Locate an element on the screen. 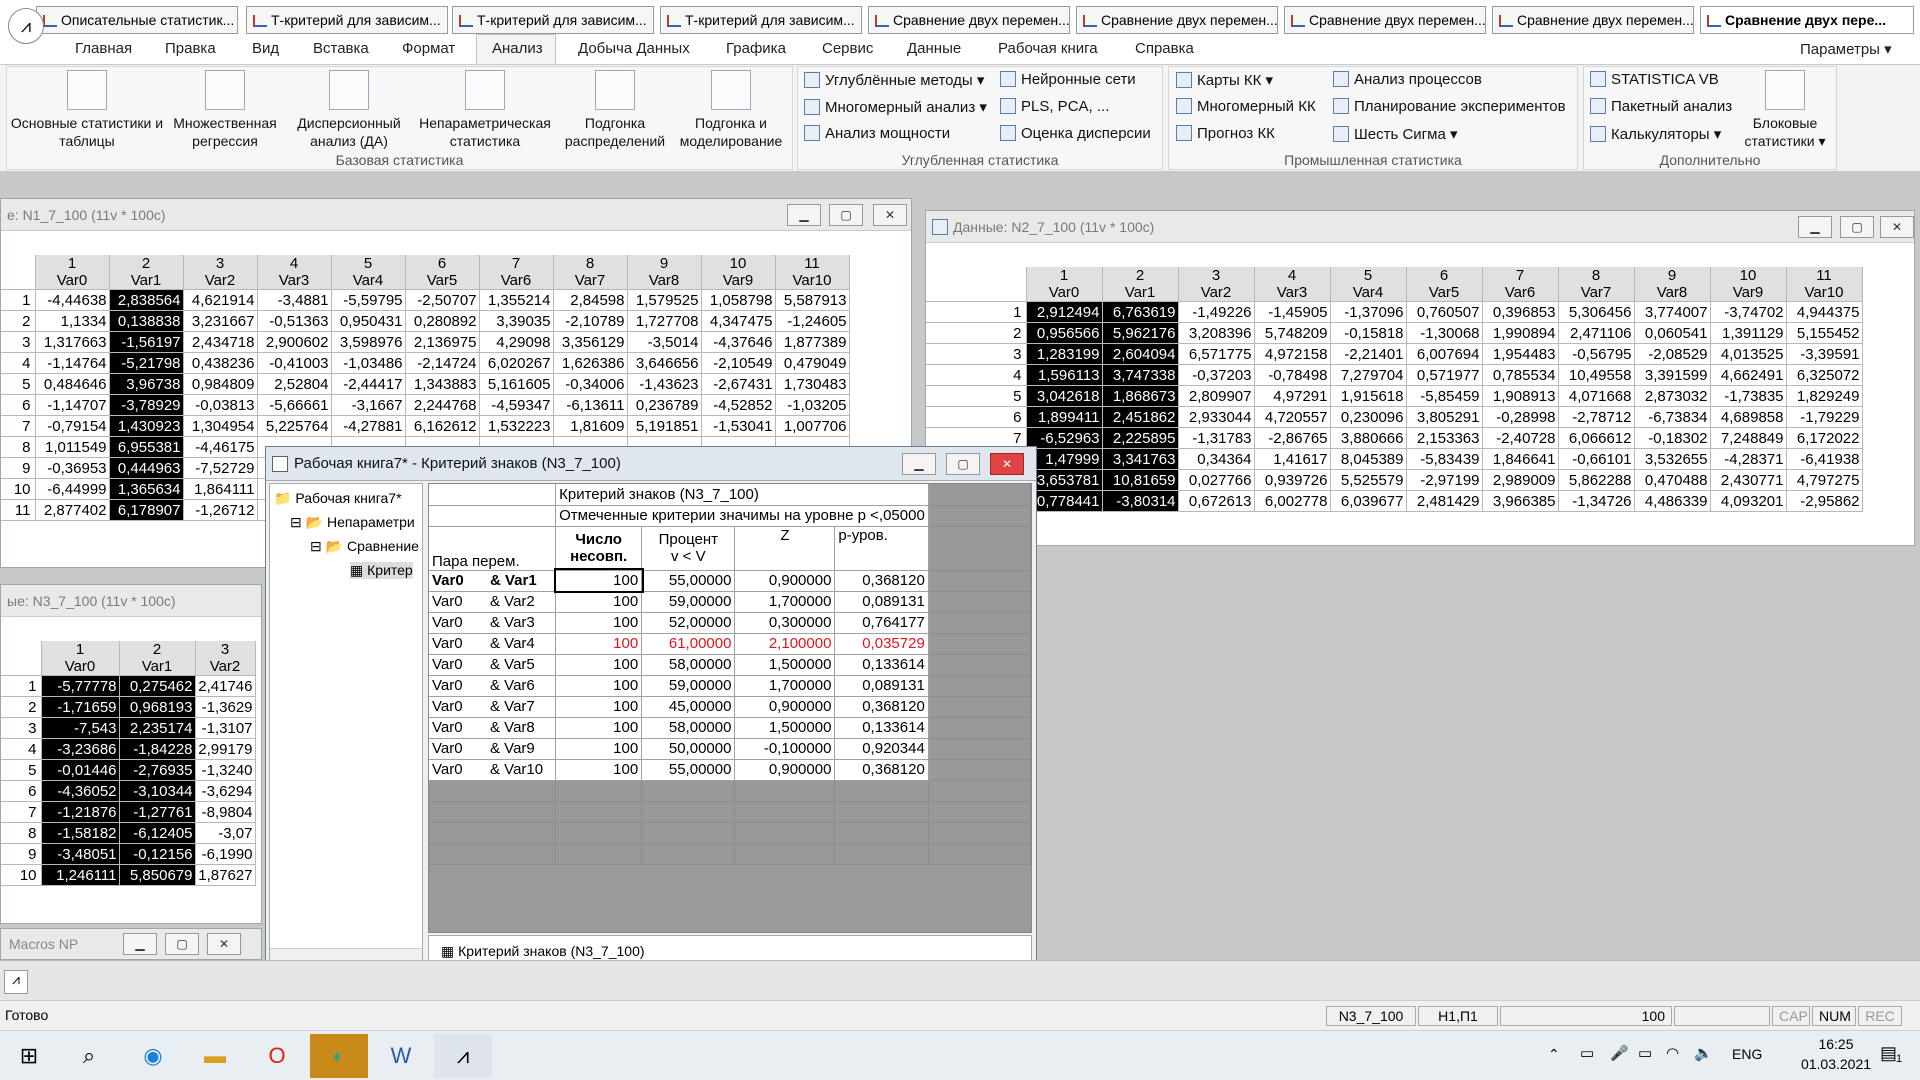 Image resolution: width=1920 pixels, height=1080 pixels. statistica-vb-button: STATISTICA VB is located at coordinates (1654, 79).